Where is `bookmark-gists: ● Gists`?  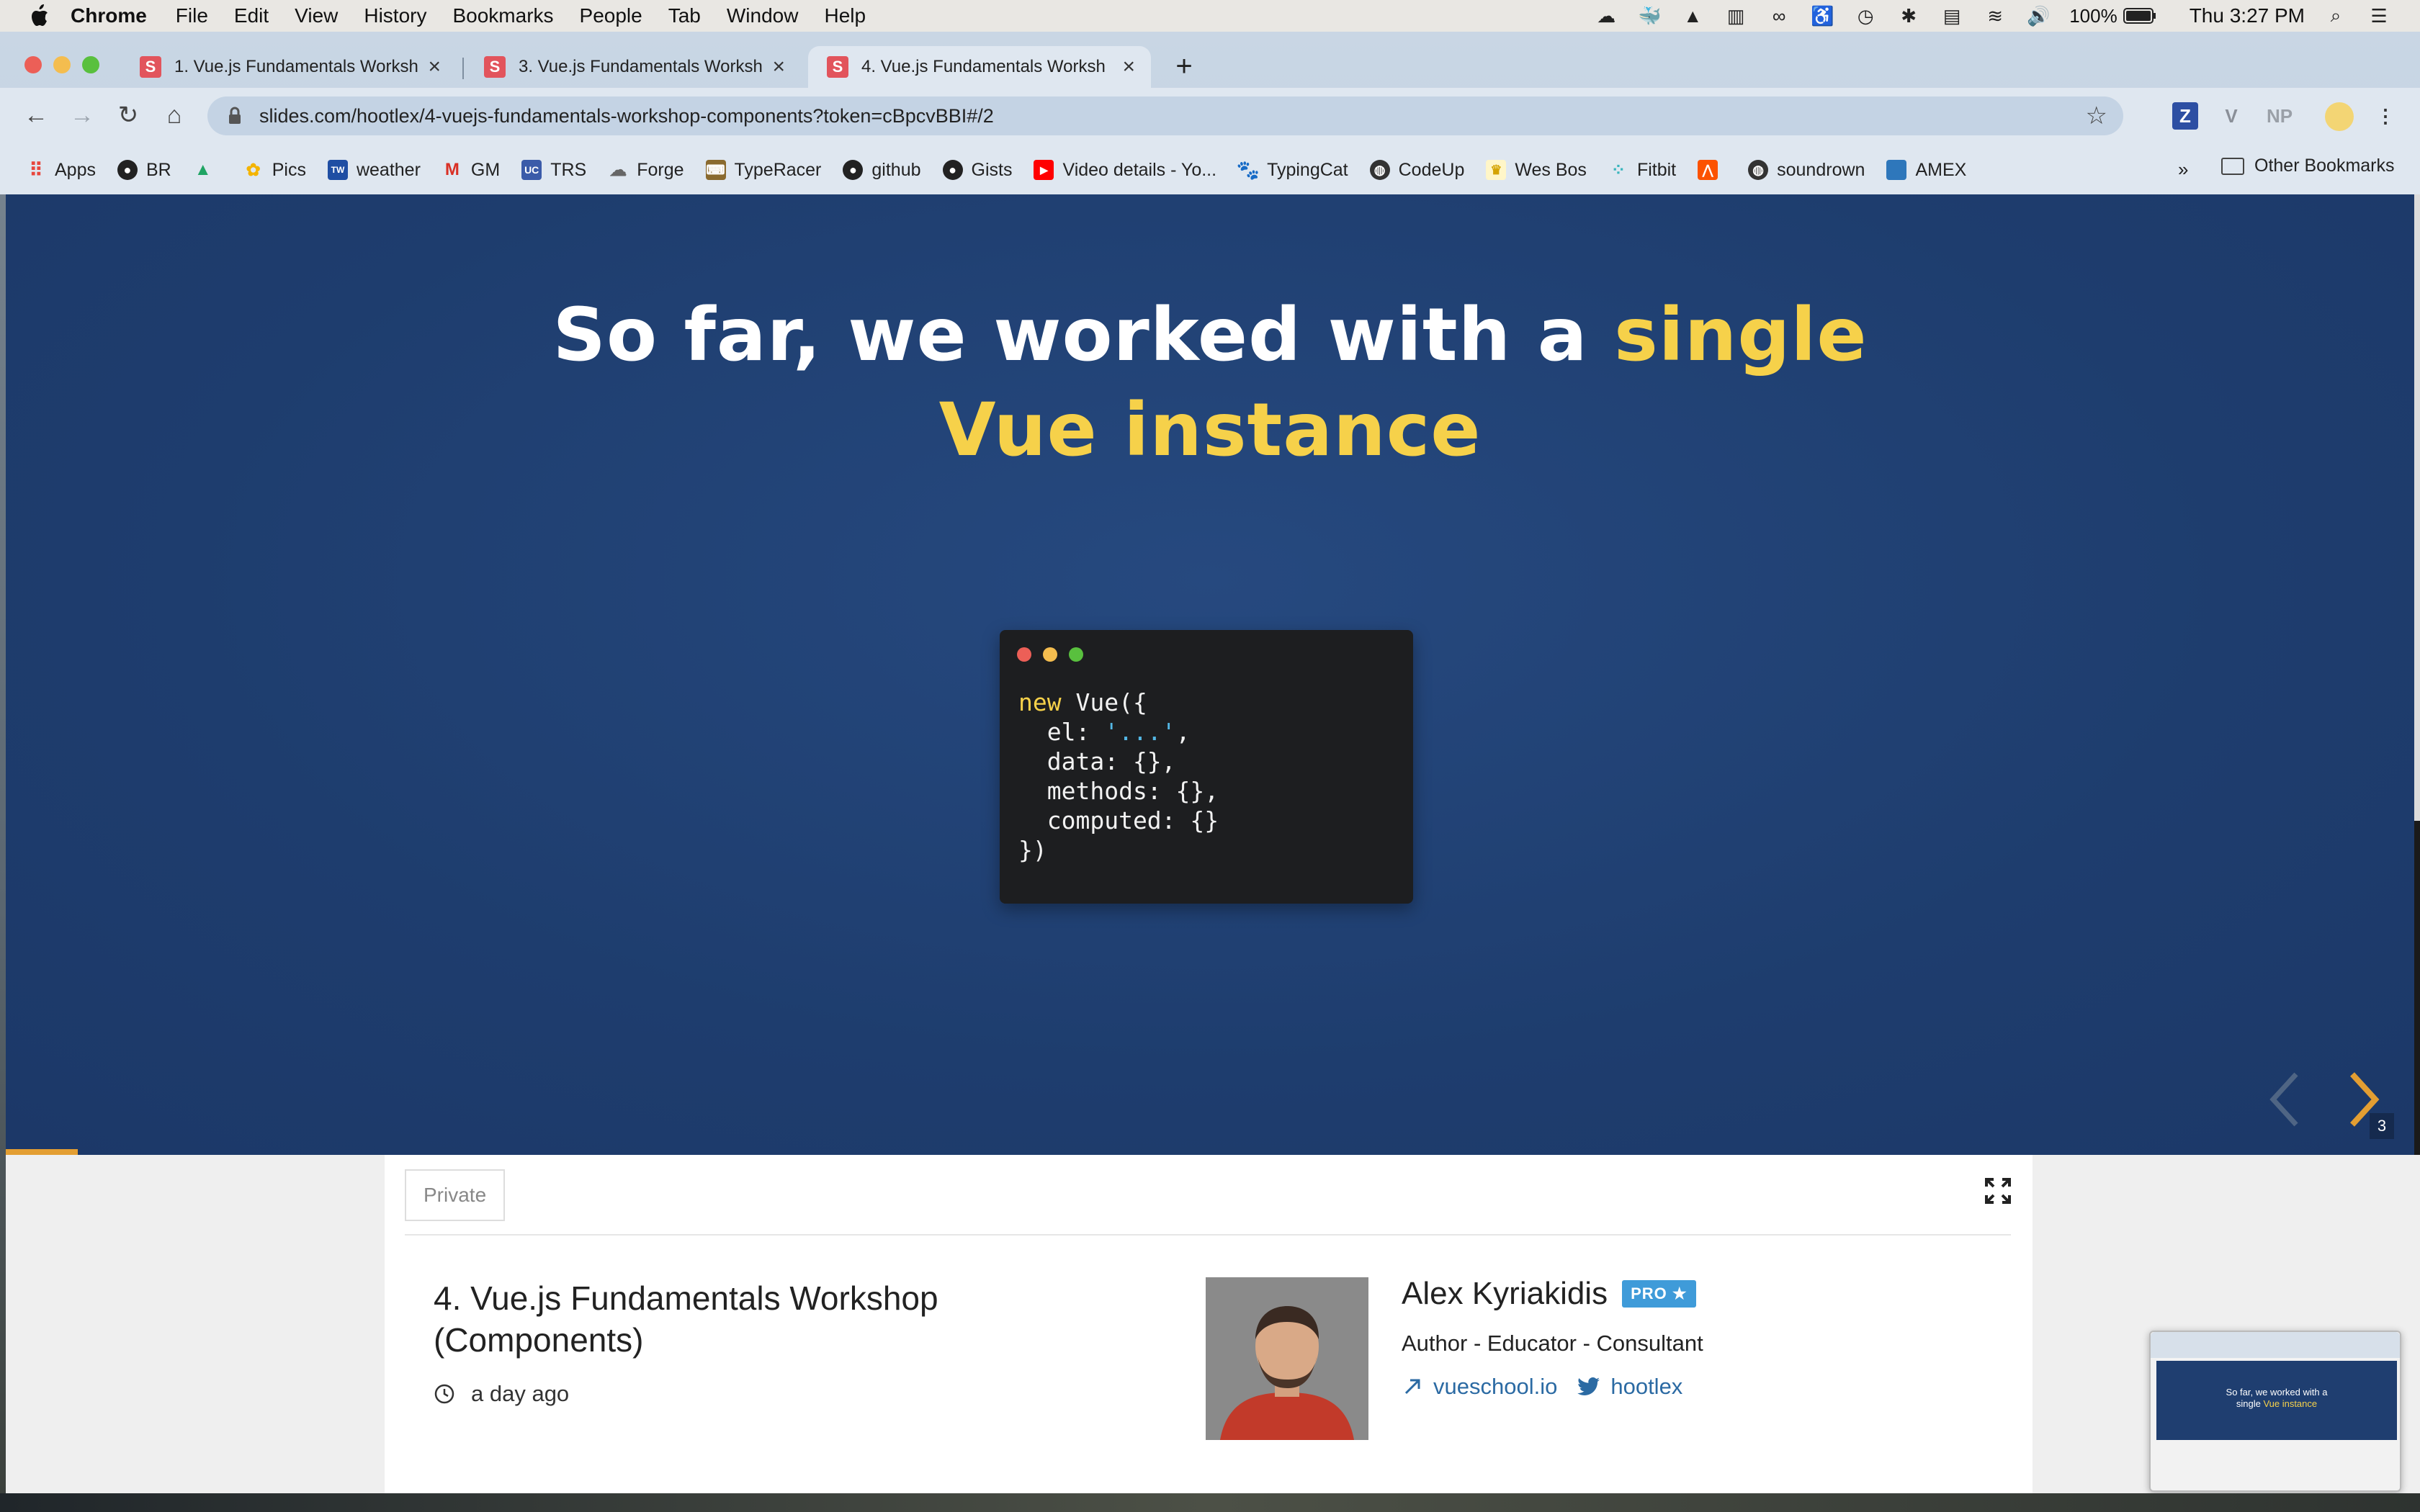 bookmark-gists: ● Gists is located at coordinates (977, 170).